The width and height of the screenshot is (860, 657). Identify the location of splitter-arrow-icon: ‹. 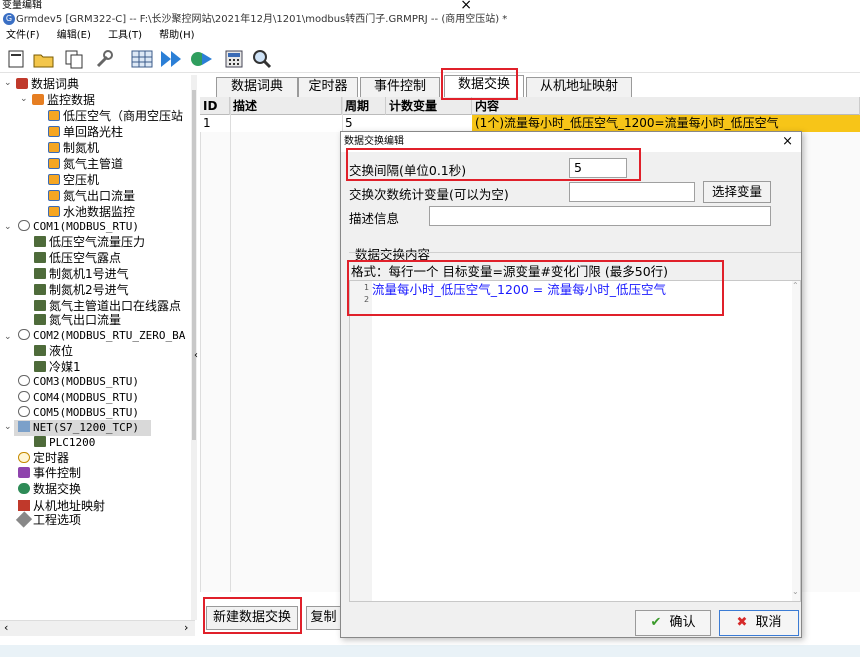
(196, 355).